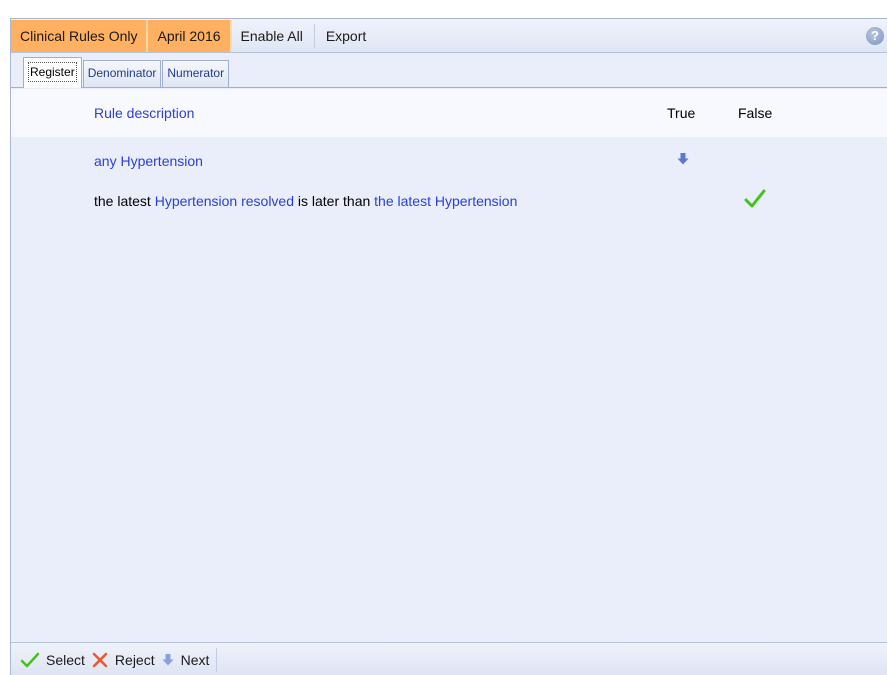  I want to click on help-icon: ?, so click(875, 36).